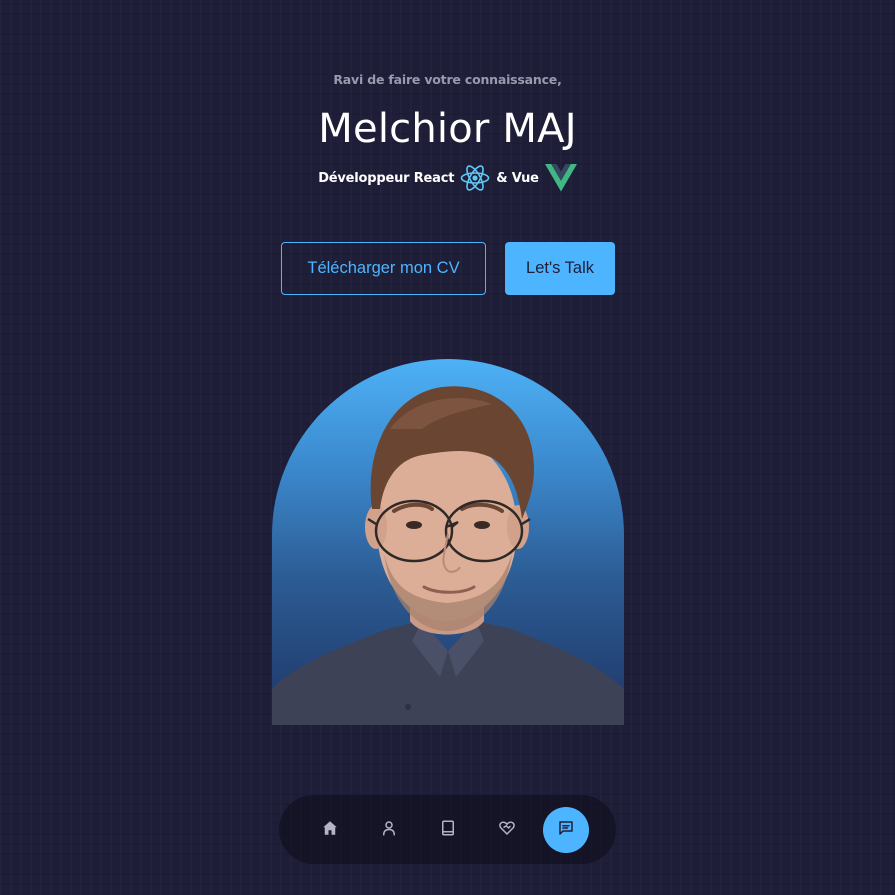 Image resolution: width=895 pixels, height=895 pixels. I want to click on download-cv-button: Télécharger mon CV, so click(383, 268).